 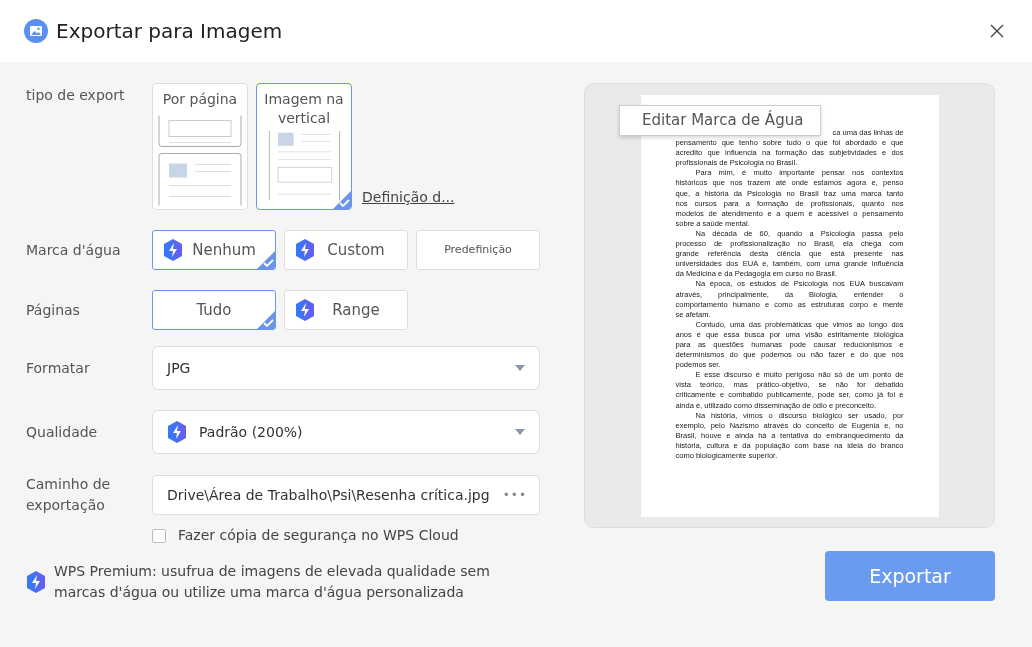 I want to click on bolt-icon, so click(x=36, y=582).